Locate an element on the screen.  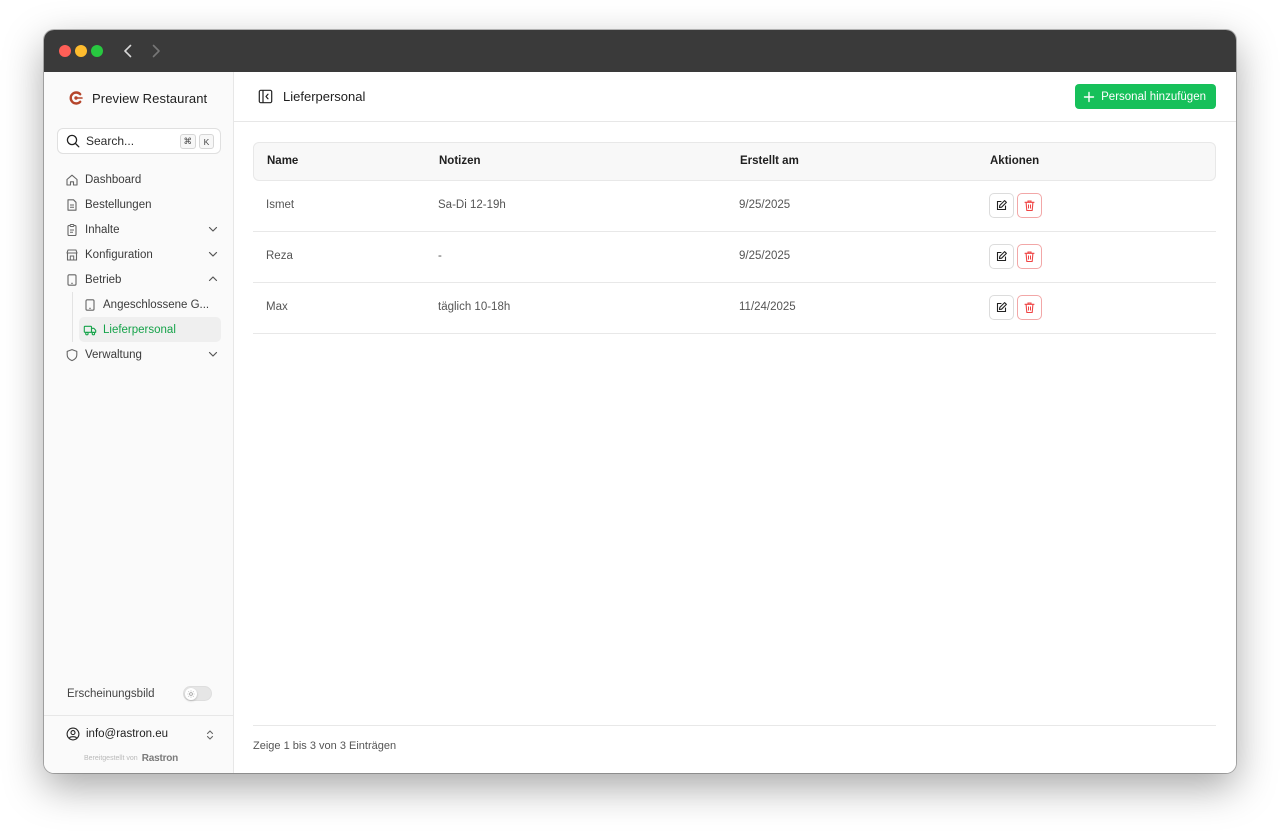
sidebar-item-betrieb: Betrieb is located at coordinates (141, 279).